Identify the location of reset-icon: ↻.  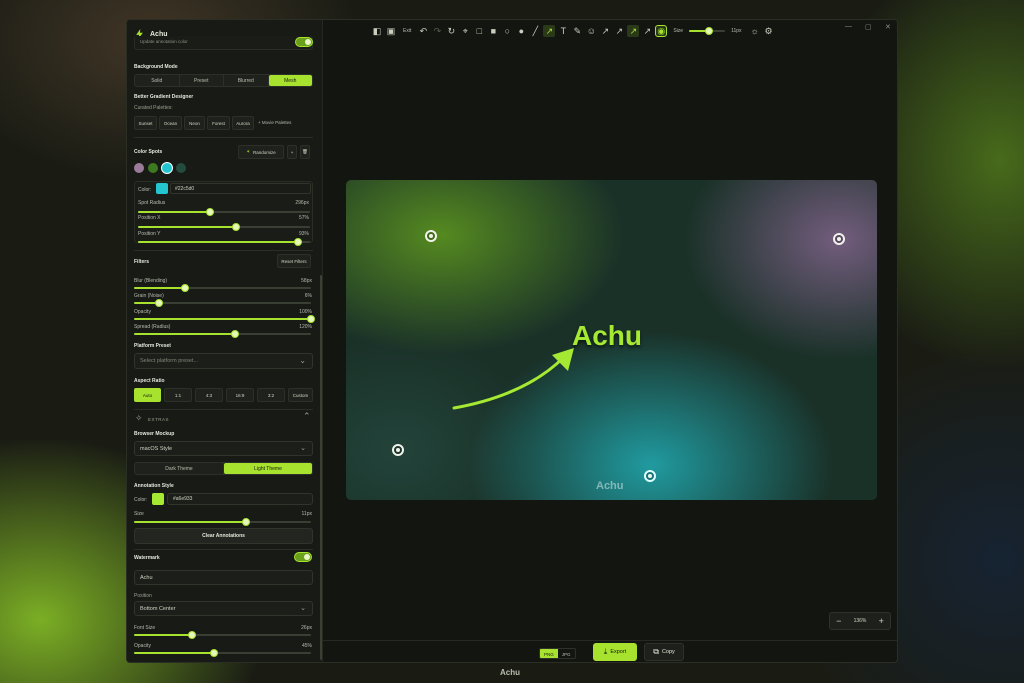
(451, 31).